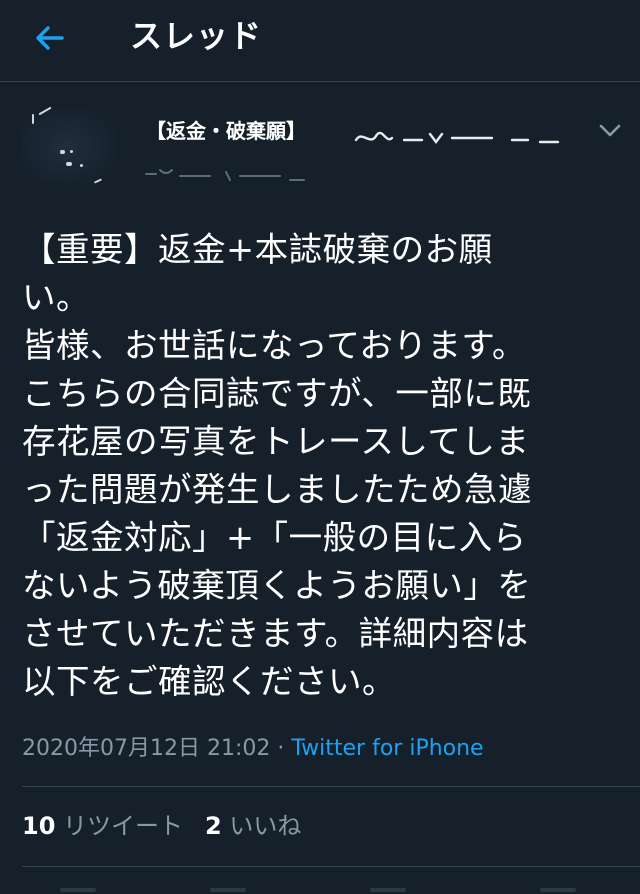 The height and width of the screenshot is (894, 640). I want to click on likes-stat: 2 いいね, so click(253, 826).